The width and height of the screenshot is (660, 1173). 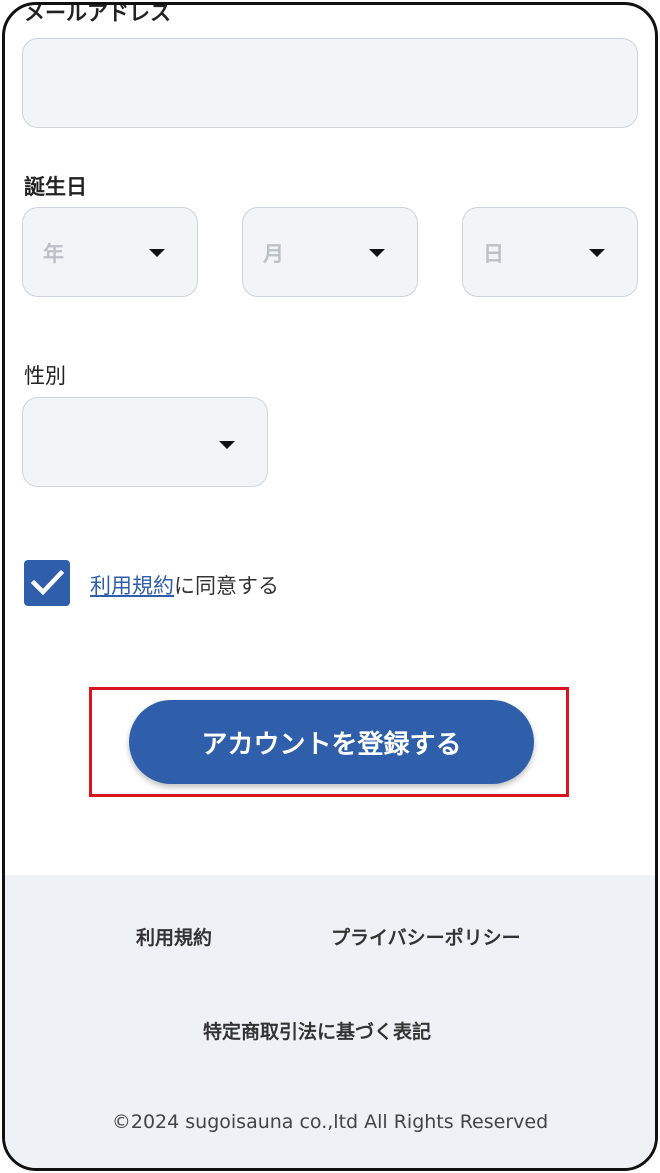 What do you see at coordinates (330, 252) in the screenshot?
I see `birth-month-select: 月` at bounding box center [330, 252].